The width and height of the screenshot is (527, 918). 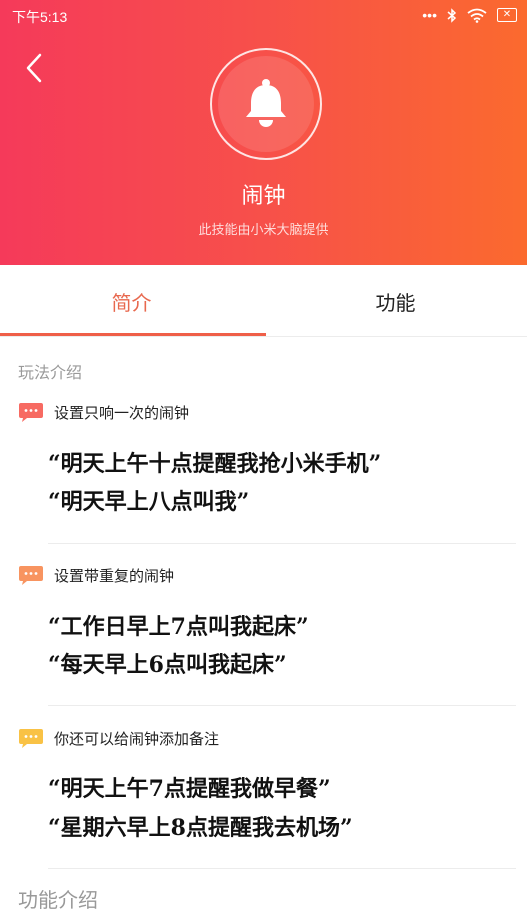 I want to click on bluetooth-icon, so click(x=452, y=15).